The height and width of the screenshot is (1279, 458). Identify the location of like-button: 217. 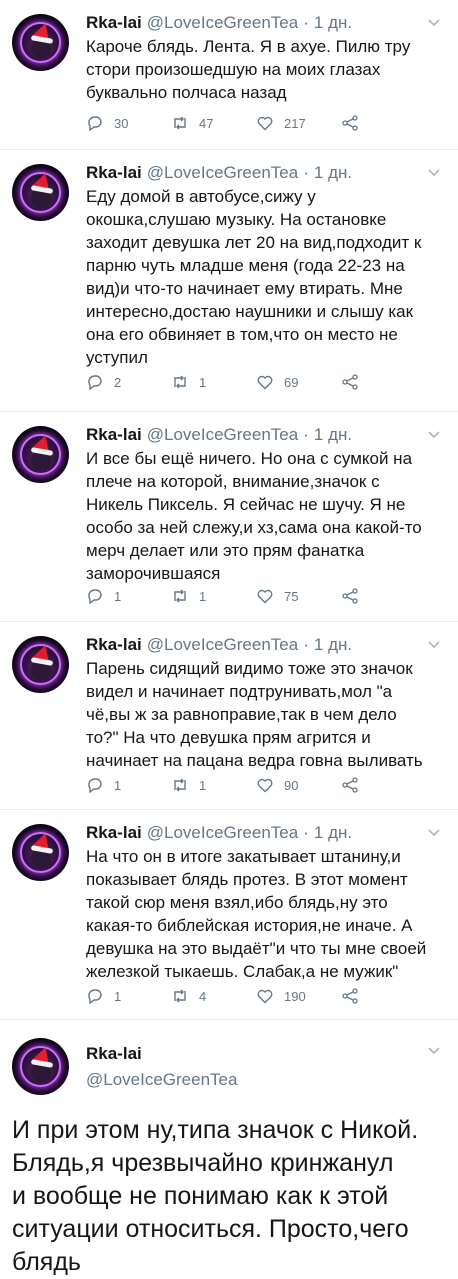
(281, 123).